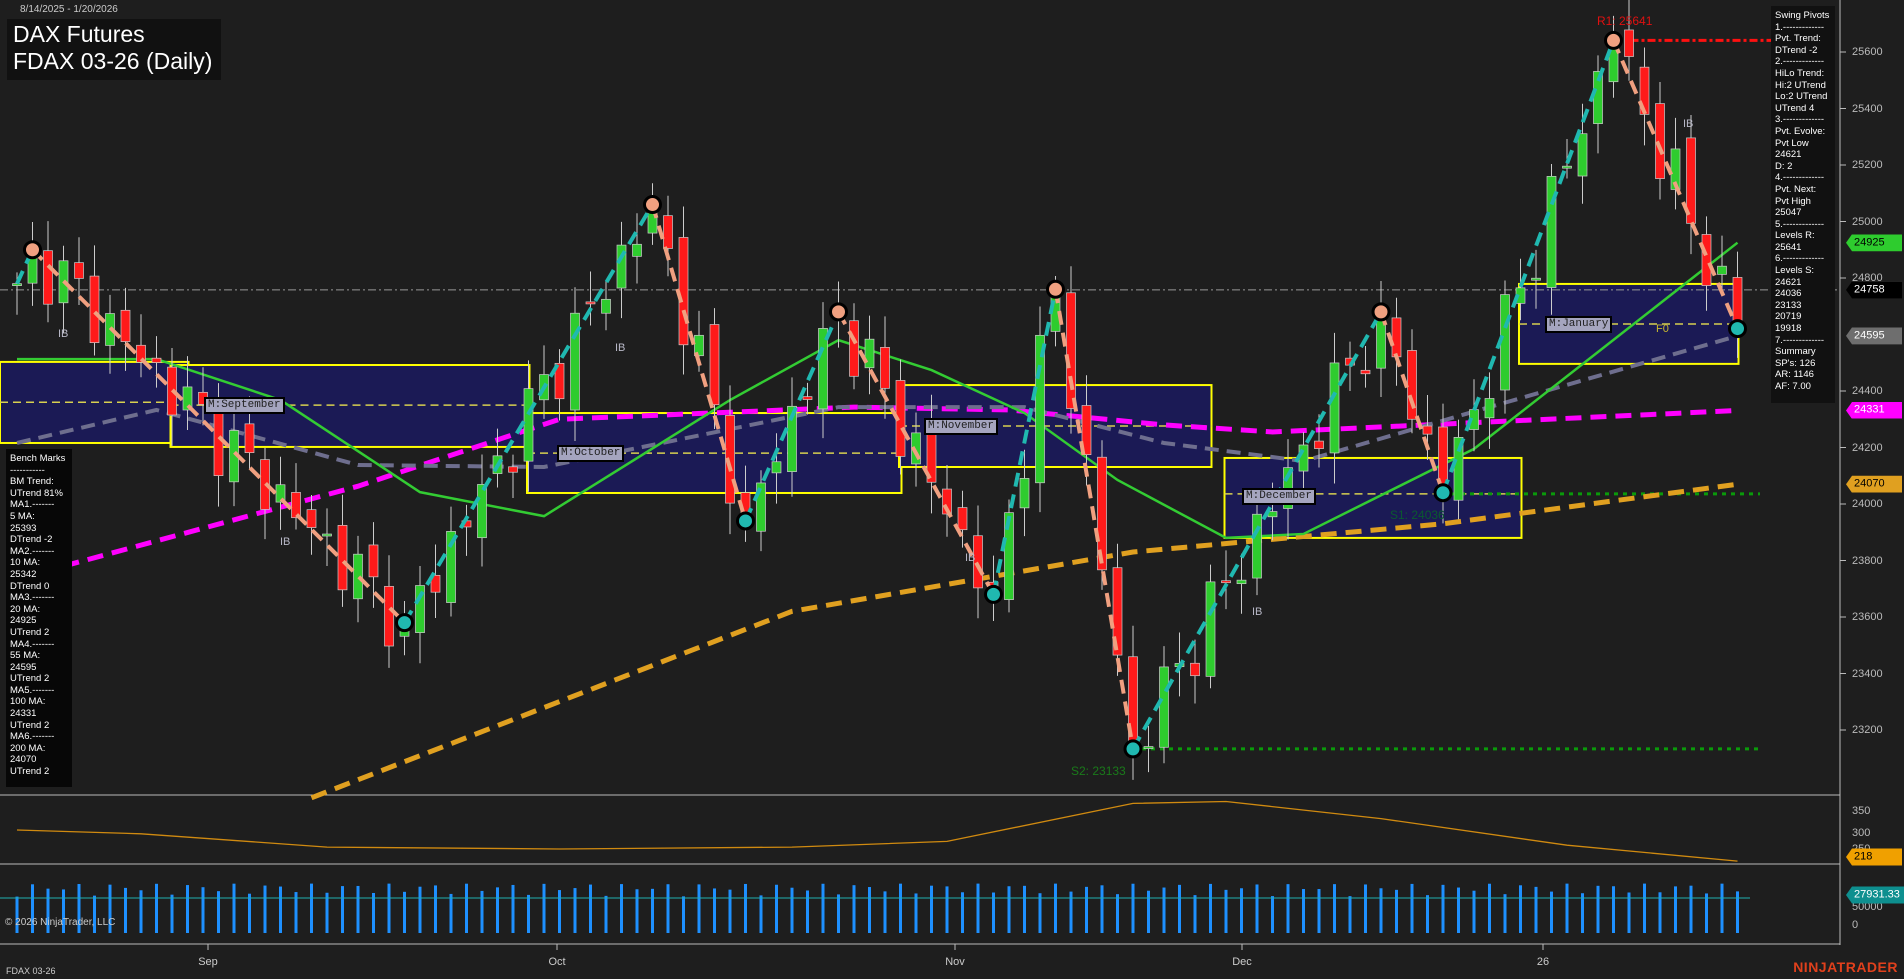 This screenshot has height=979, width=1904. What do you see at coordinates (1094, 519) in the screenshot?
I see `swing-leg` at bounding box center [1094, 519].